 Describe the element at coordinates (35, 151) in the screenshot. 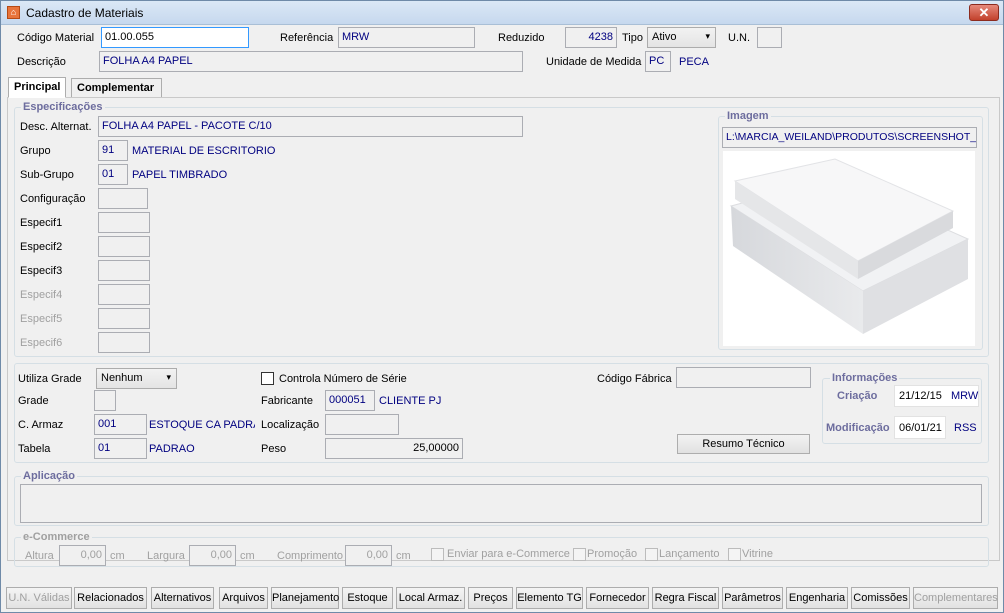

I see `grupo-label: Grupo` at that location.